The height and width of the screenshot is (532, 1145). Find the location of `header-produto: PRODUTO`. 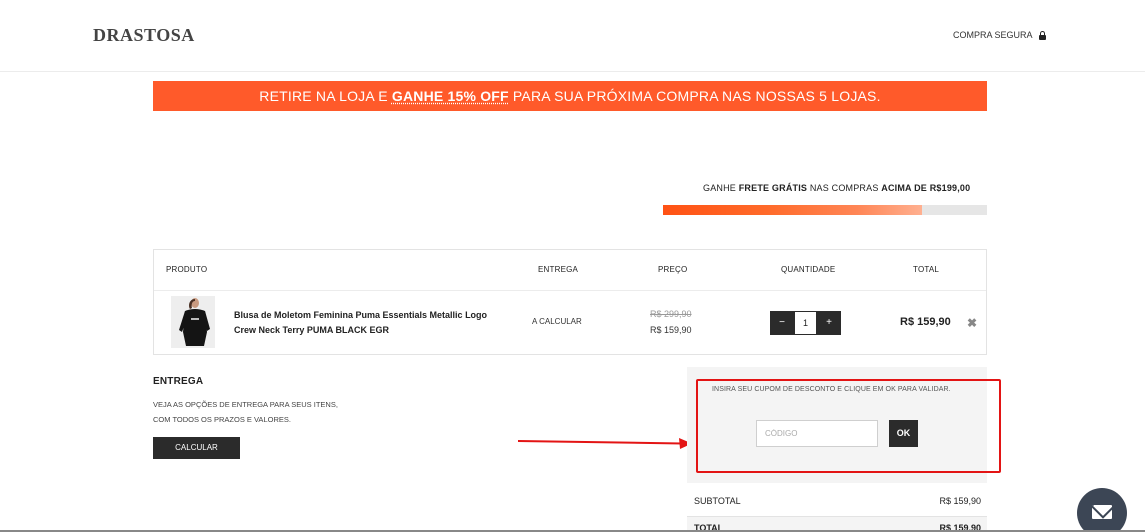

header-produto: PRODUTO is located at coordinates (187, 269).